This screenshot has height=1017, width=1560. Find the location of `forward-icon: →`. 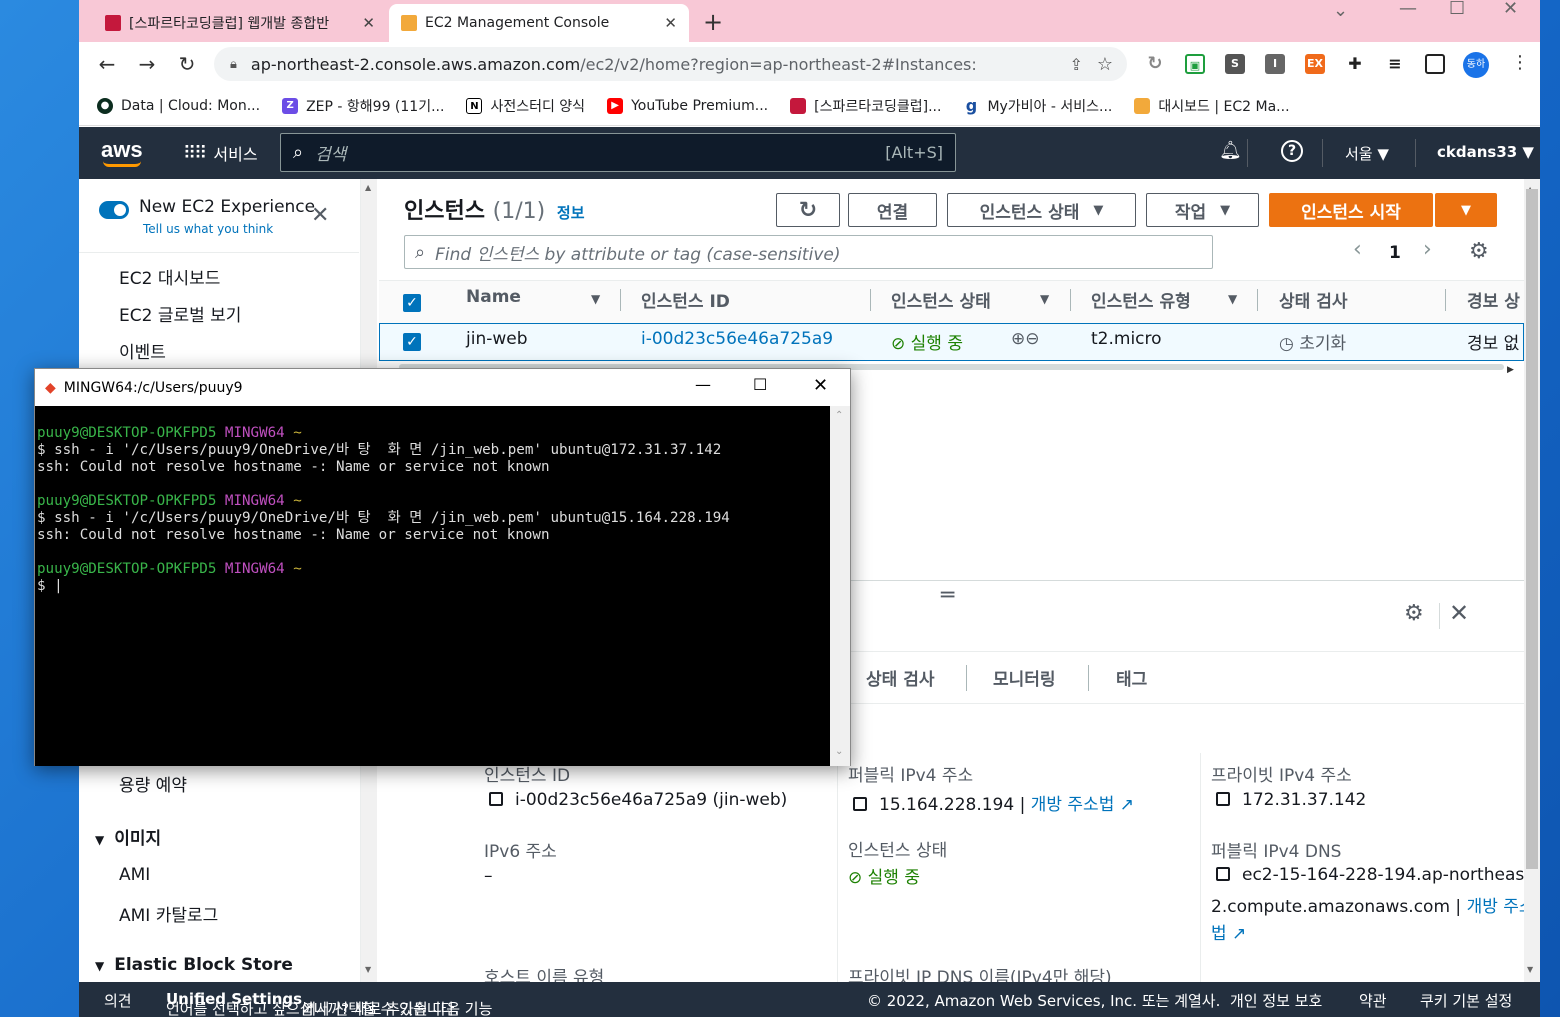

forward-icon: → is located at coordinates (147, 64).